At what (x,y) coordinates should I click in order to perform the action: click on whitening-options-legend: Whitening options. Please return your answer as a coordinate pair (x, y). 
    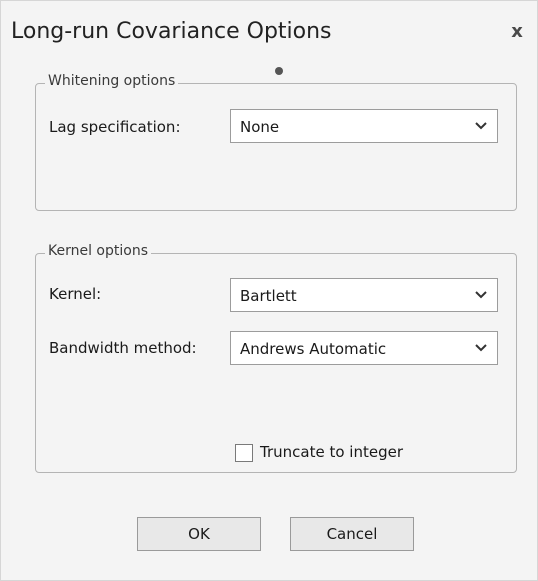
    Looking at the image, I should click on (112, 81).